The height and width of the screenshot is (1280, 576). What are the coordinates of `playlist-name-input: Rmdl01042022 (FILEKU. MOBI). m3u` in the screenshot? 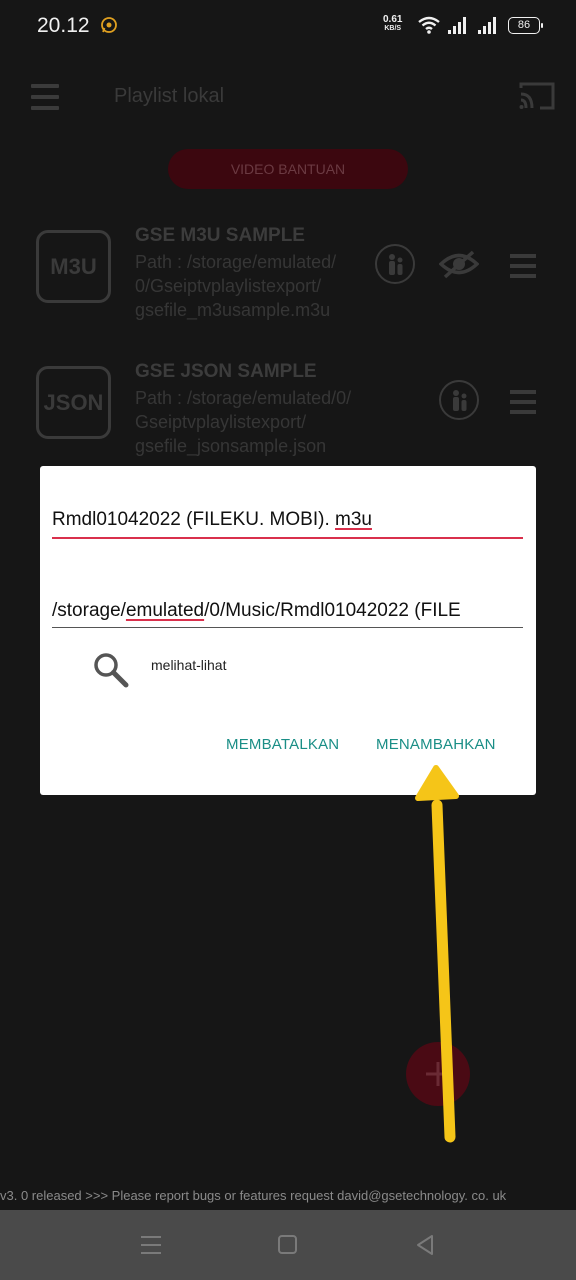 It's located at (287, 522).